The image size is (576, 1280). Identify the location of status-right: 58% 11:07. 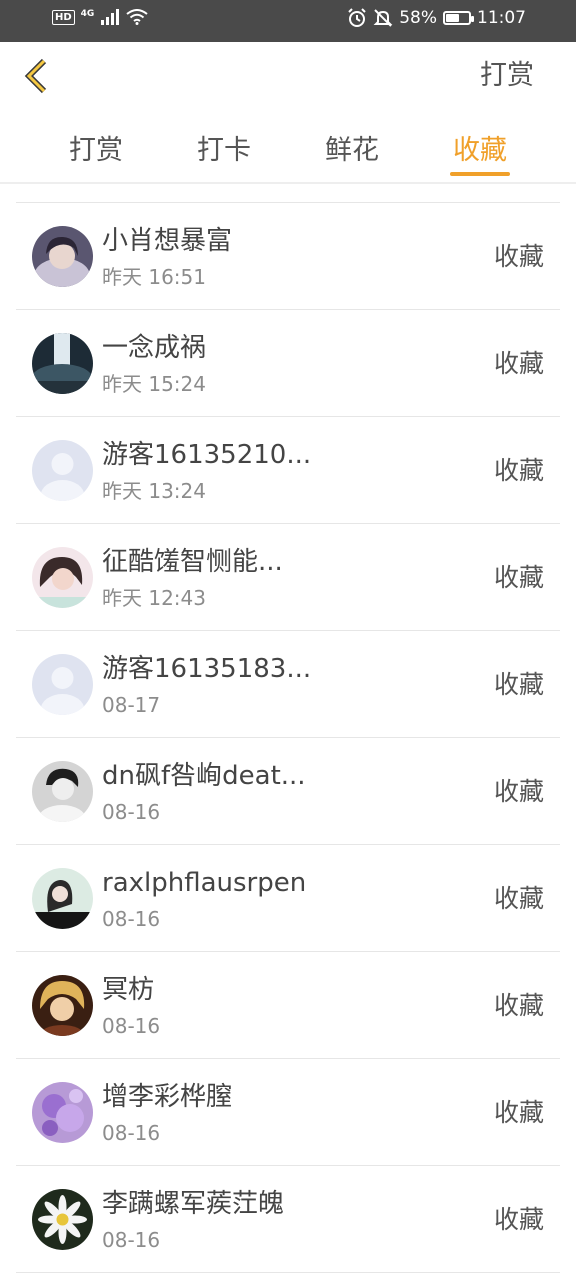
(436, 18).